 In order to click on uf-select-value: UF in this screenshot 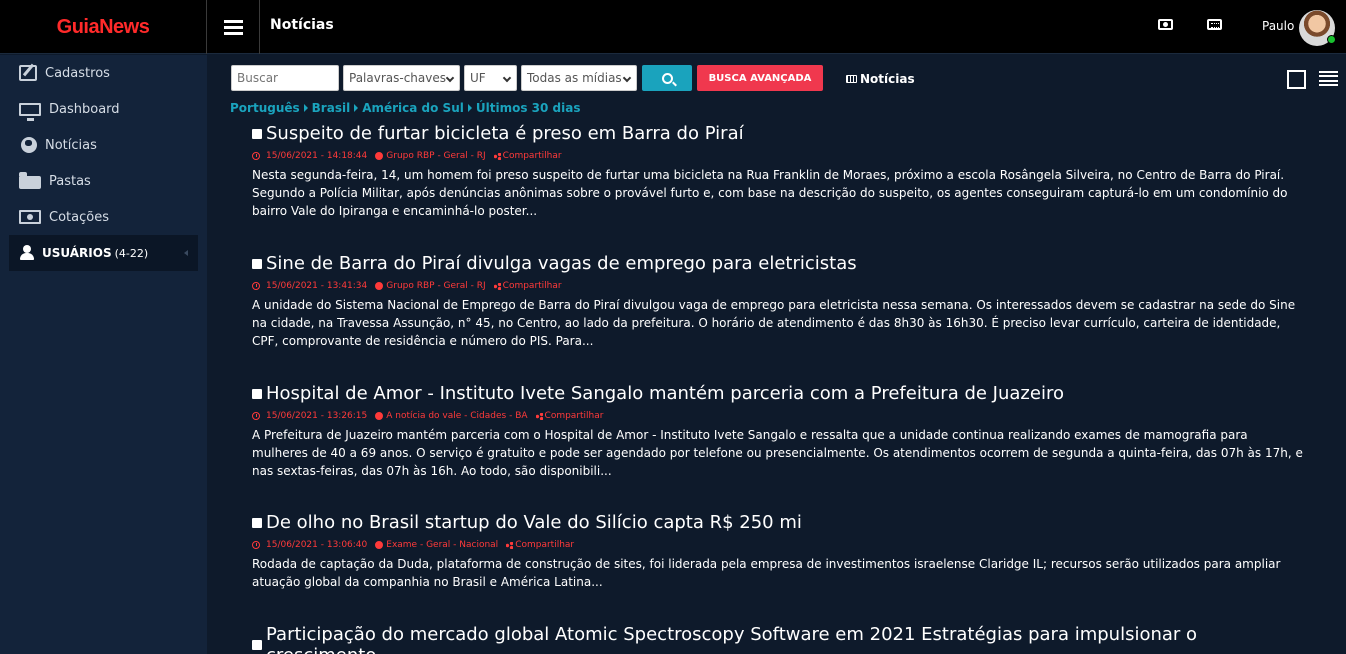, I will do `click(478, 78)`.